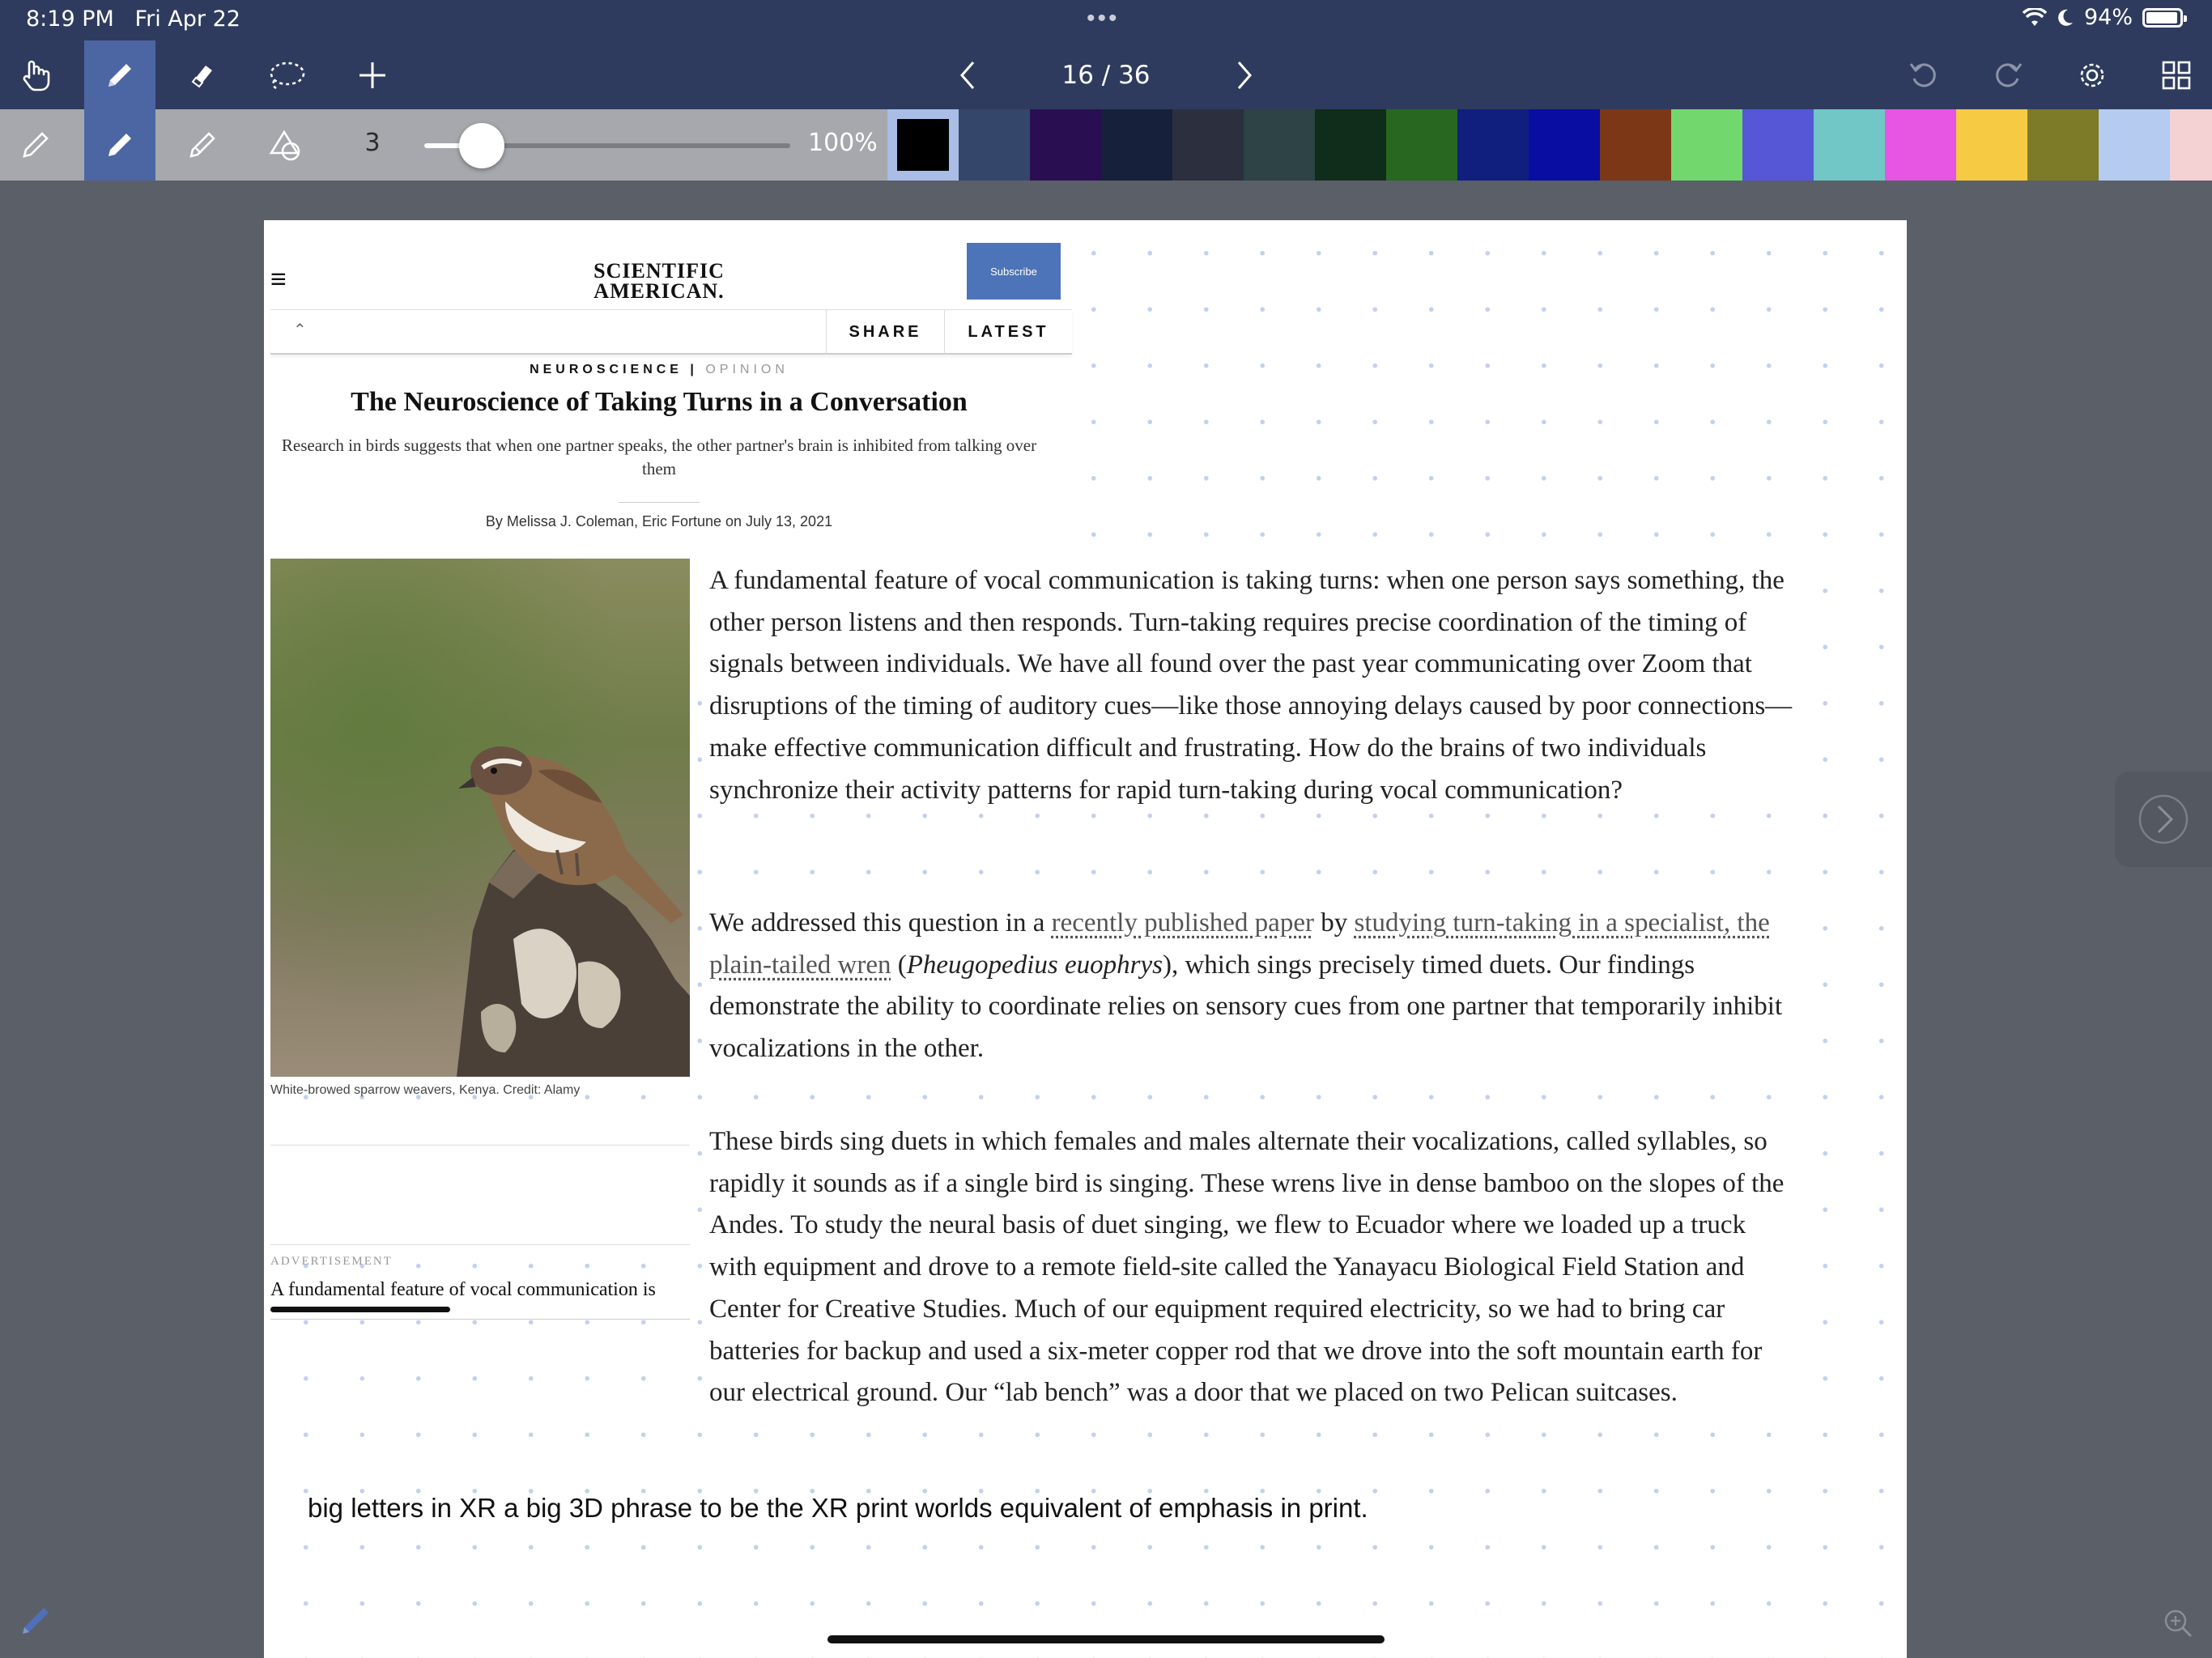 The width and height of the screenshot is (2212, 1658). I want to click on subscribe-button: Subscribe, so click(1014, 271).